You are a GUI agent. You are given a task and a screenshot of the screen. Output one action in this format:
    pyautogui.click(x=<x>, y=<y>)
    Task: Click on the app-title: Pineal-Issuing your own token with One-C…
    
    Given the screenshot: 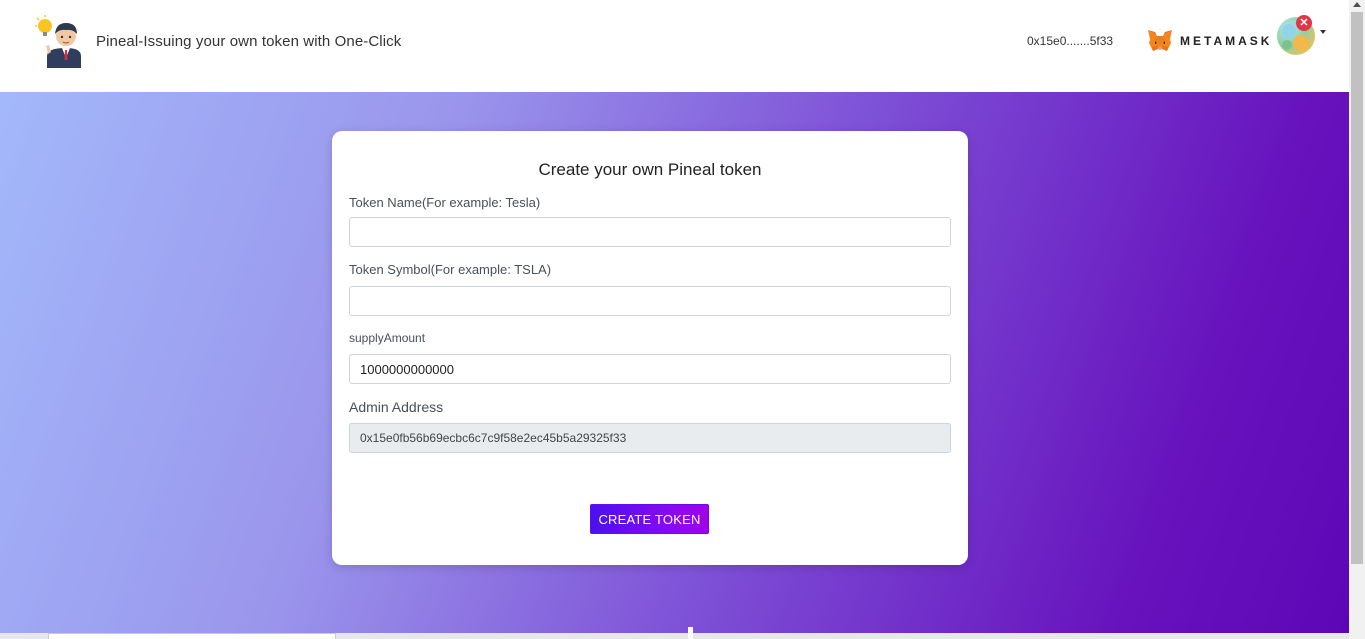 What is the action you would take?
    pyautogui.click(x=249, y=41)
    